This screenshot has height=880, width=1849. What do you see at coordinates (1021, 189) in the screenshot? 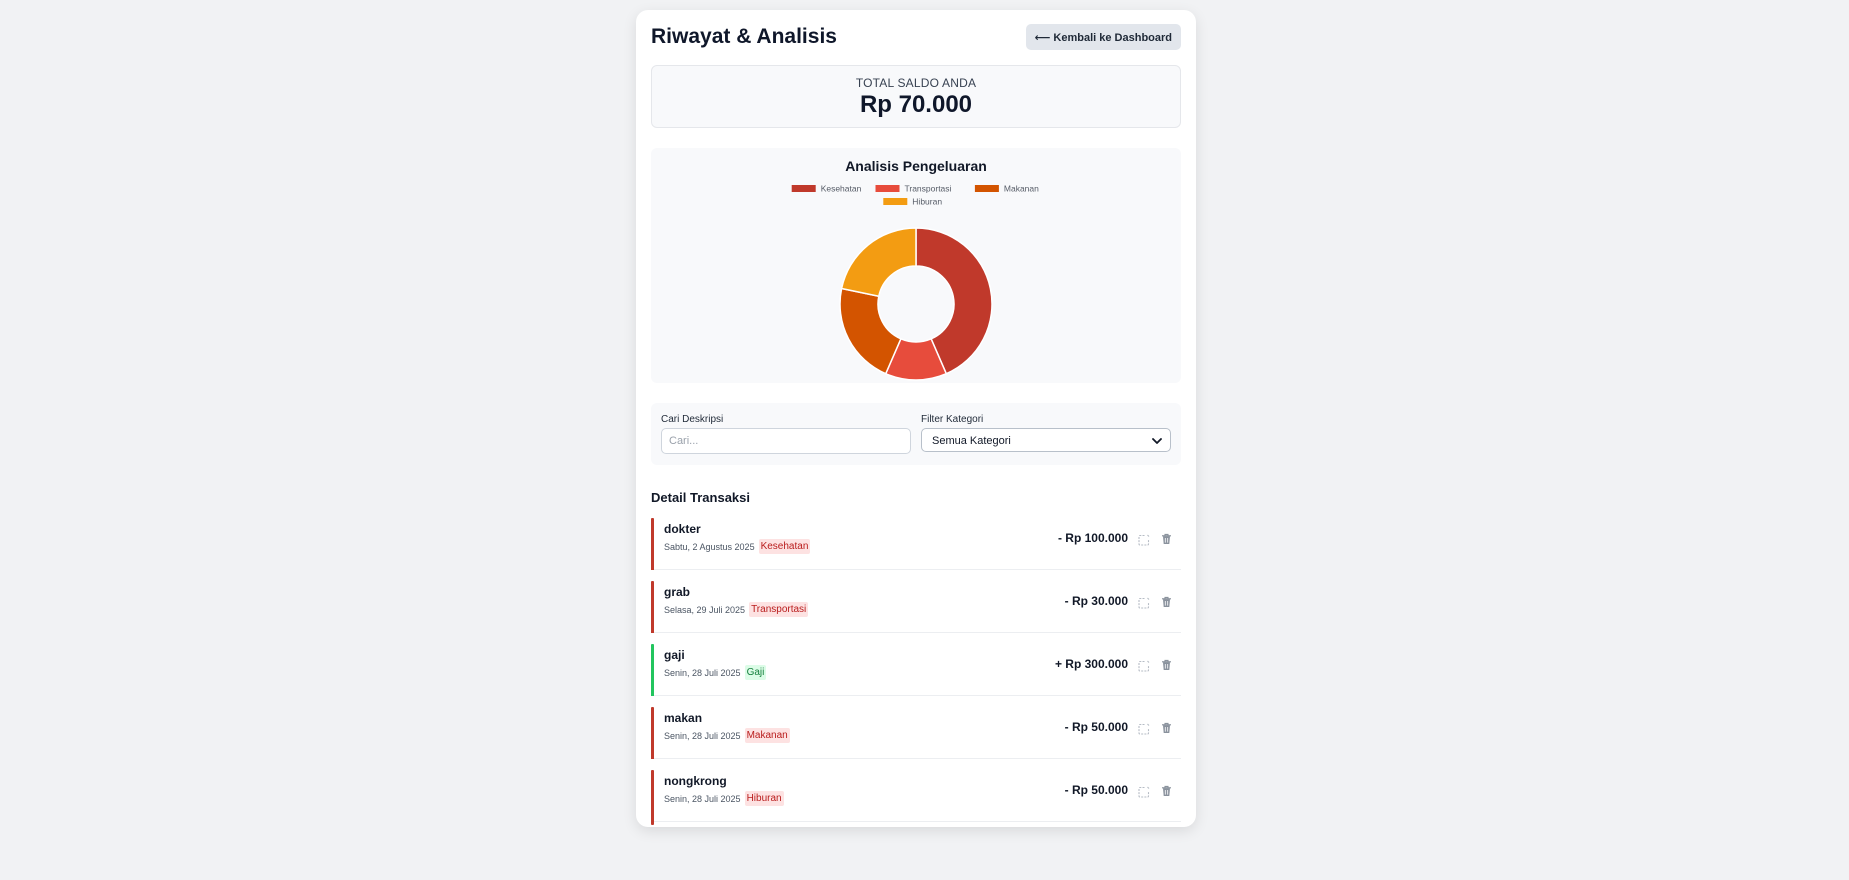
I see `legend-label: Makanan` at bounding box center [1021, 189].